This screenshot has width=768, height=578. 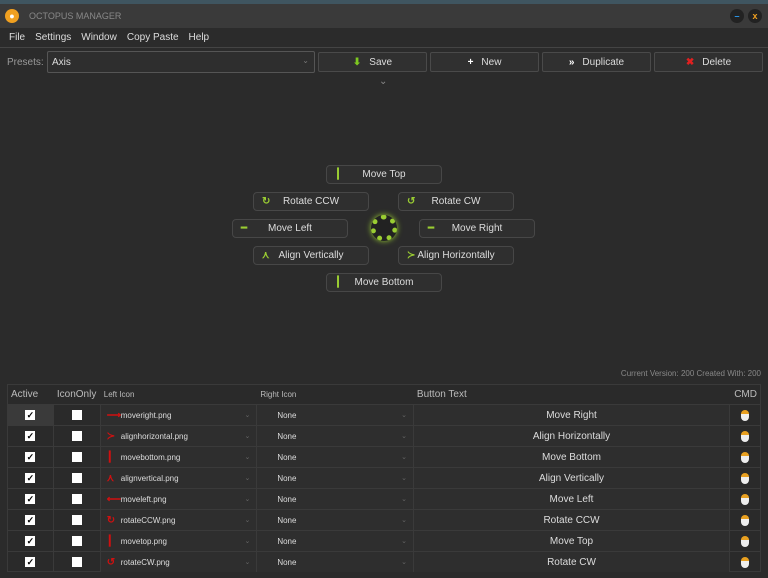 I want to click on button-text-input: Move Bottom, so click(x=572, y=457).